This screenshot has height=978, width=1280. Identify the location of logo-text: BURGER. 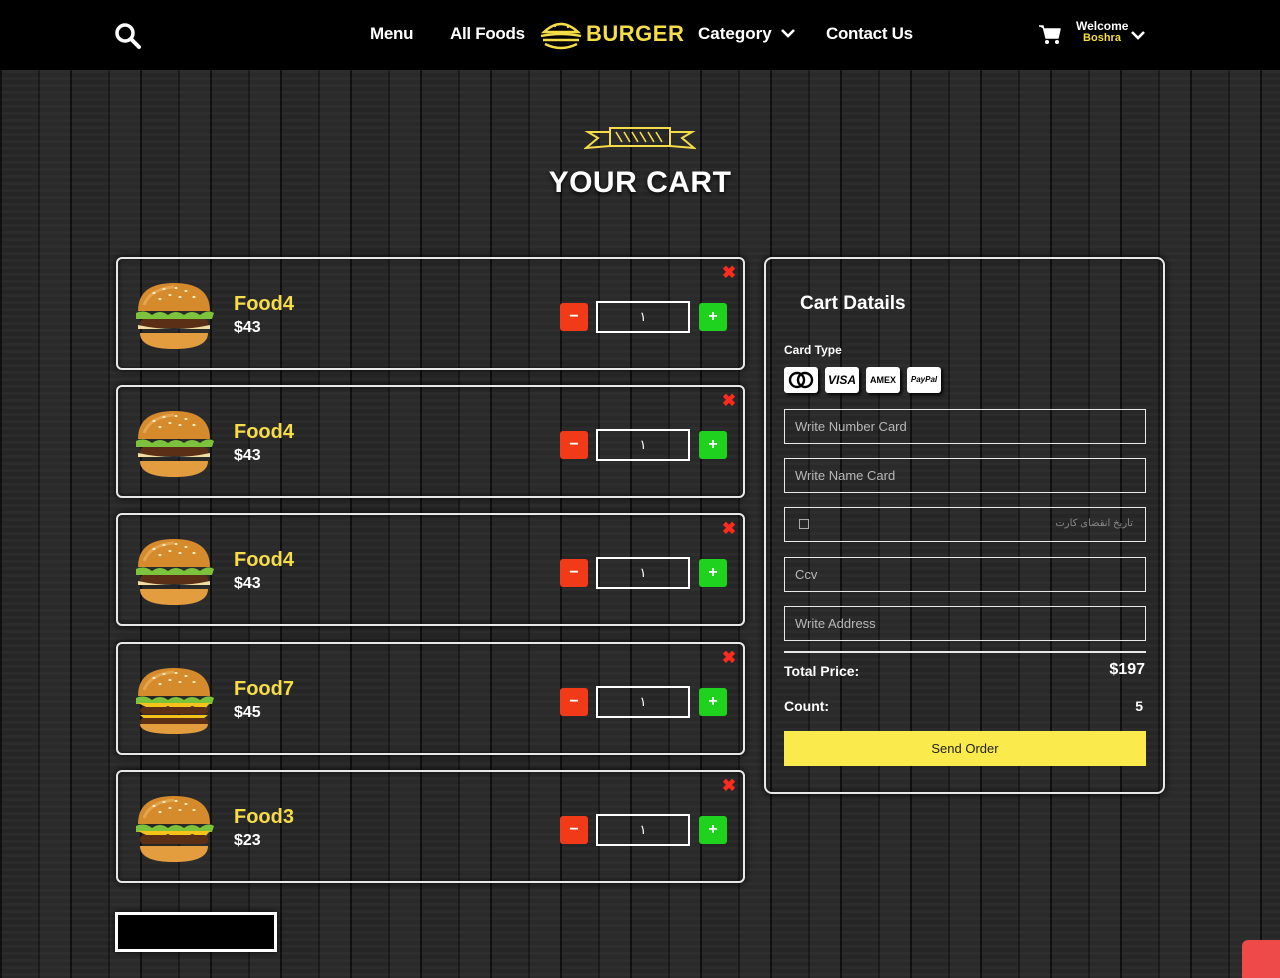
(635, 33).